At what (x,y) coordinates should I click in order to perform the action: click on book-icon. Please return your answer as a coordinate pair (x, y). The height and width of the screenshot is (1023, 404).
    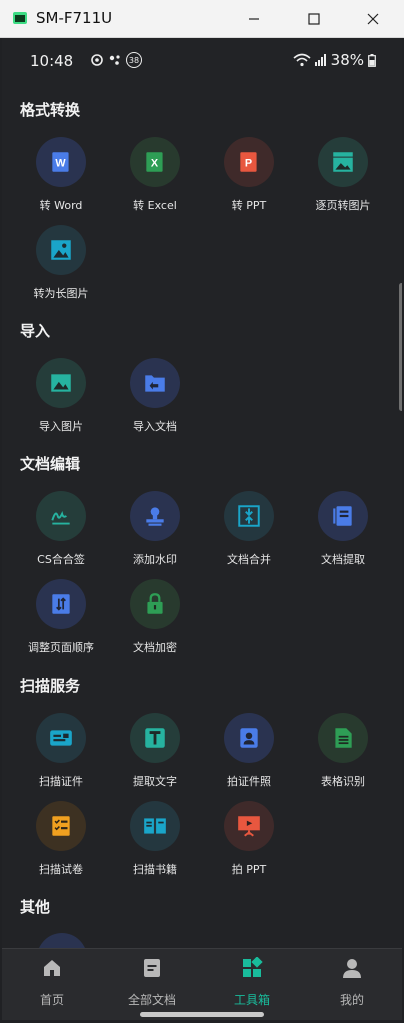
    Looking at the image, I should click on (155, 826).